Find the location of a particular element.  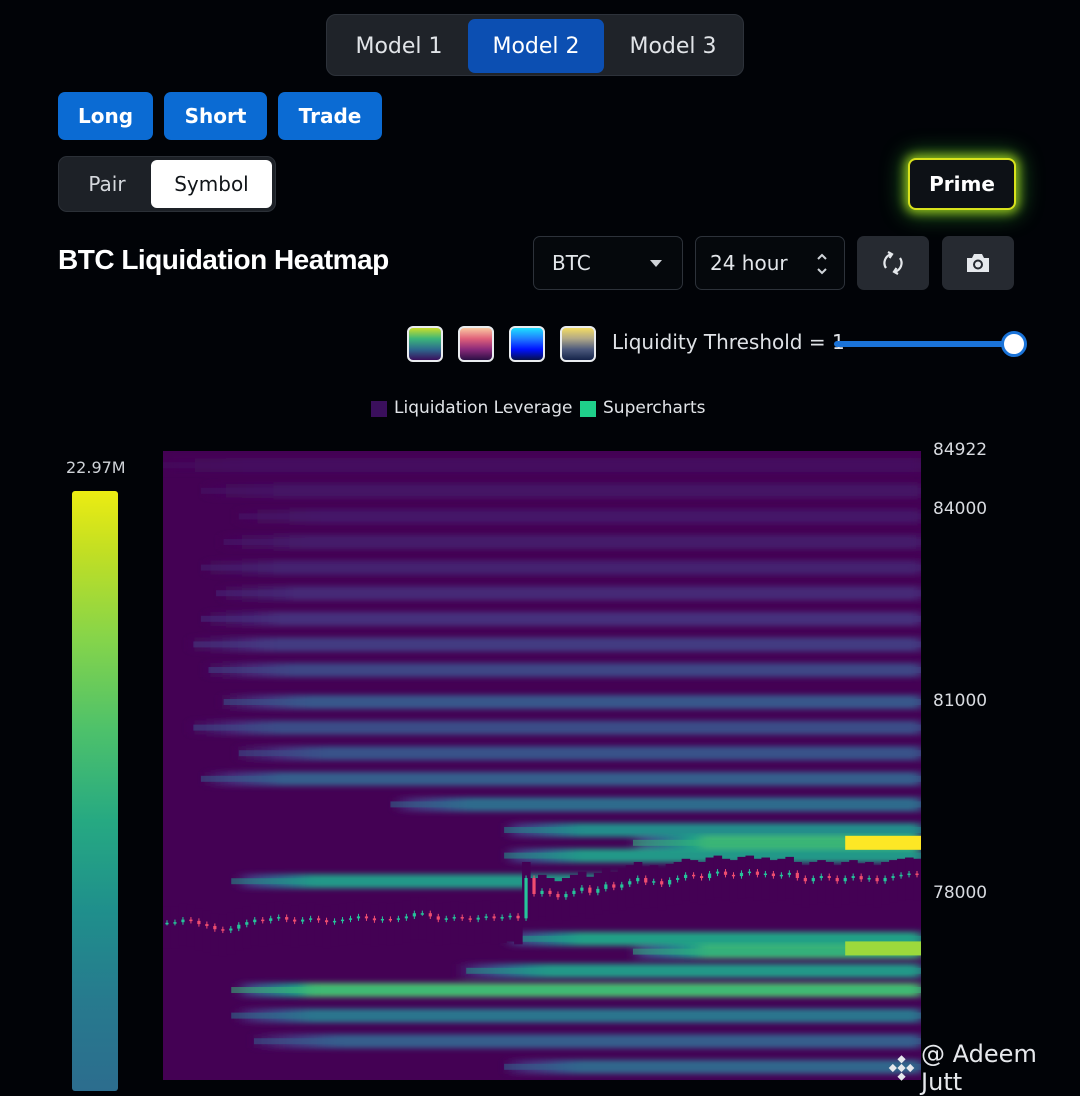

refresh-button is located at coordinates (893, 263).